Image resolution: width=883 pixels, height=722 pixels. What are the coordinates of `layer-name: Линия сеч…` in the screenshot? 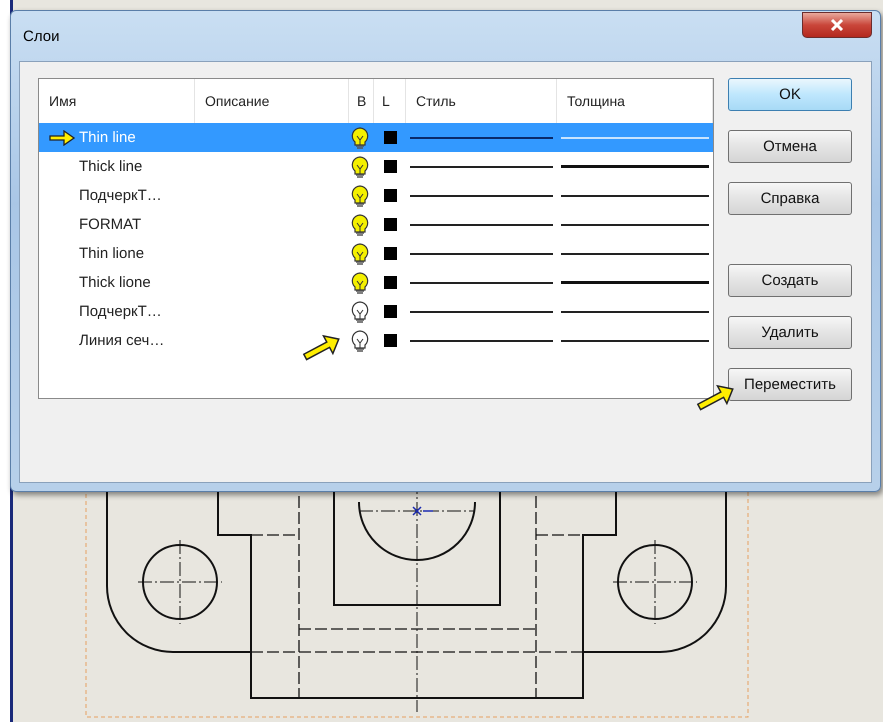 It's located at (121, 340).